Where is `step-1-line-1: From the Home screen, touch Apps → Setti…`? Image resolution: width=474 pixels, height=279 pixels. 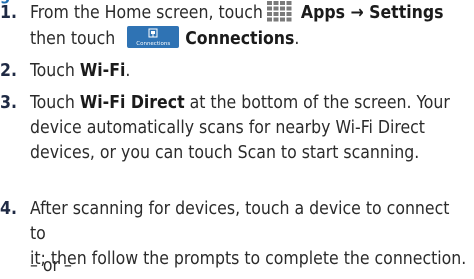 step-1-line-1: From the Home screen, touch Apps → Setti… is located at coordinates (250, 13).